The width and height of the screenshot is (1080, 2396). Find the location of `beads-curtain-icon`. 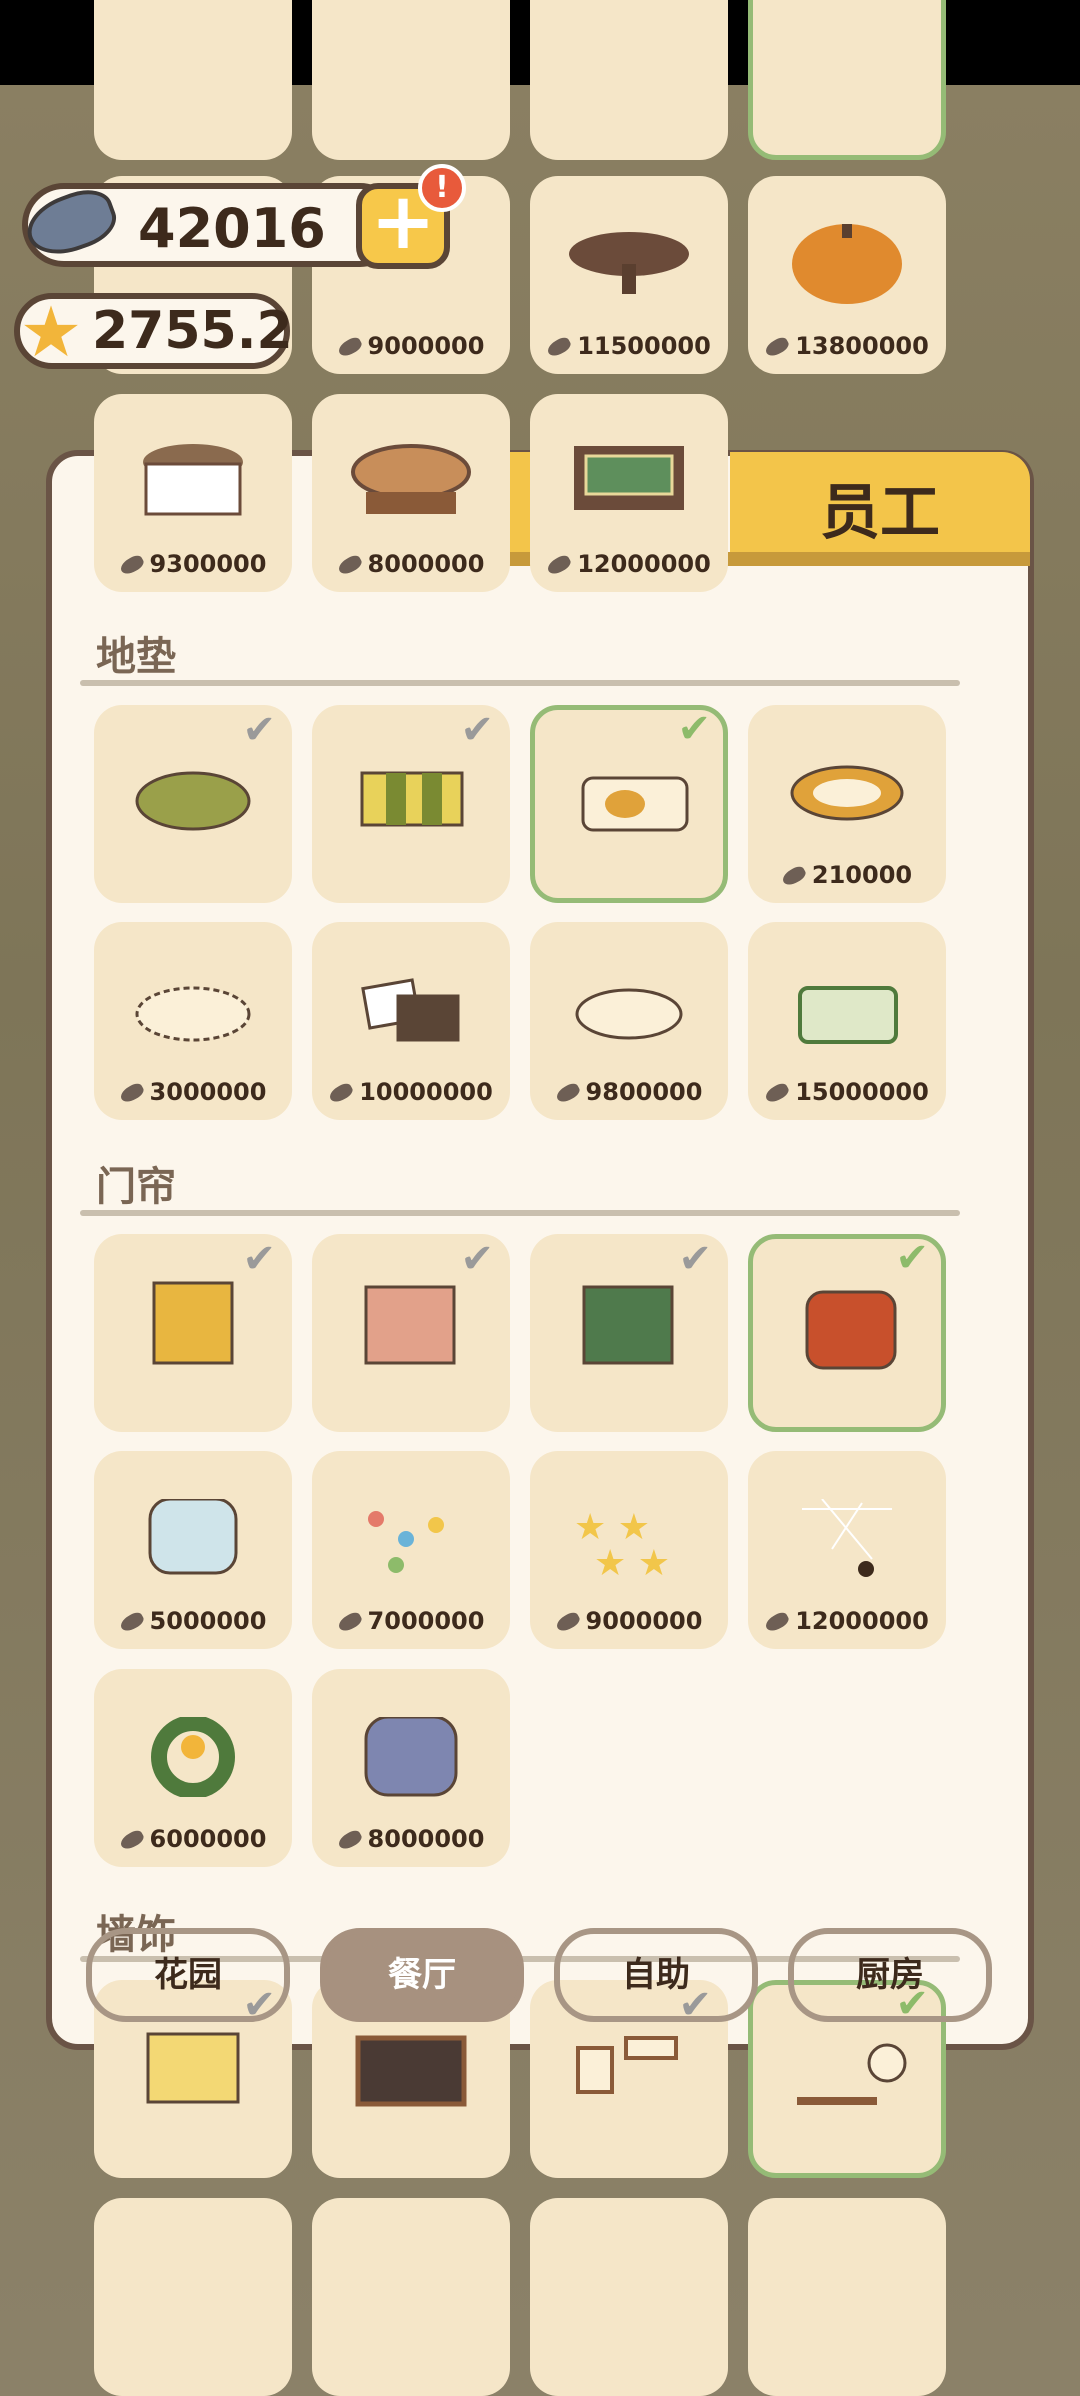

beads-curtain-icon is located at coordinates (406, 1542).